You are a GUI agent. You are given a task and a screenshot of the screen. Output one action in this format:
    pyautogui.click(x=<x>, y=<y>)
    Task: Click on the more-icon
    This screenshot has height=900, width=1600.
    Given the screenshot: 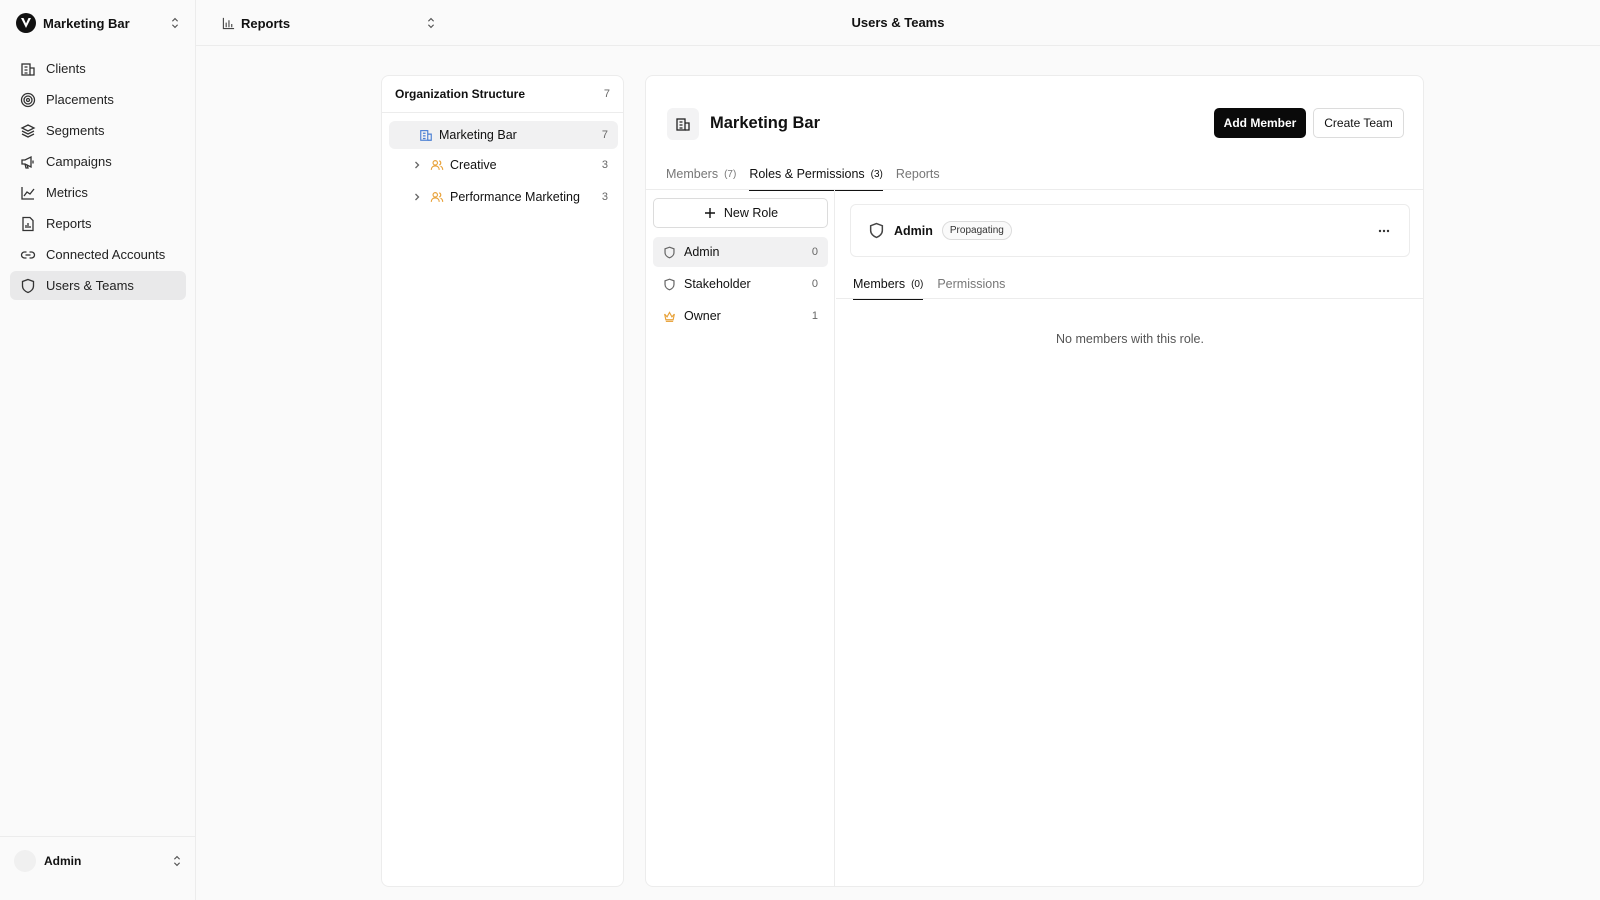 What is the action you would take?
    pyautogui.click(x=1384, y=231)
    